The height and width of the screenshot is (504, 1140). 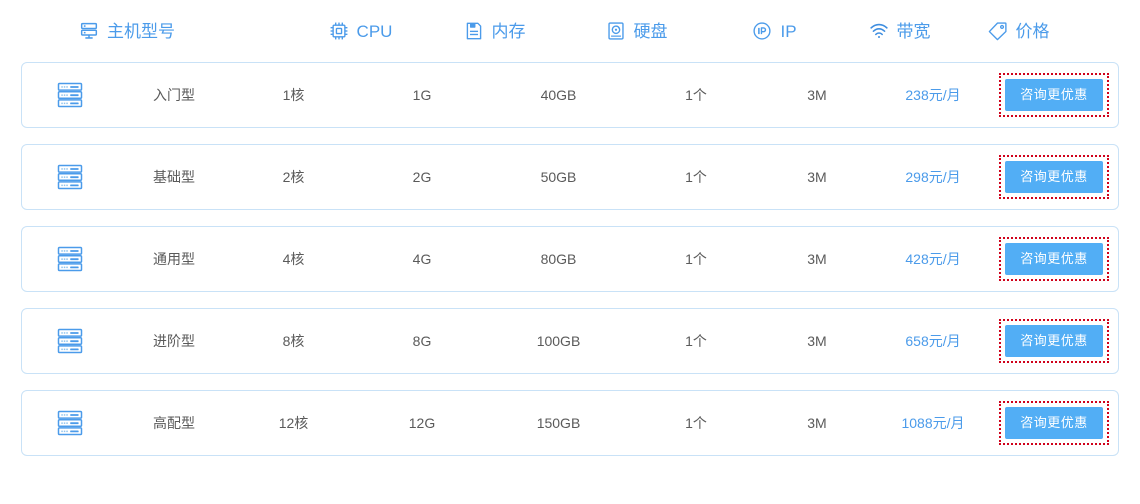 I want to click on cell-price: 658元/月, so click(x=933, y=341).